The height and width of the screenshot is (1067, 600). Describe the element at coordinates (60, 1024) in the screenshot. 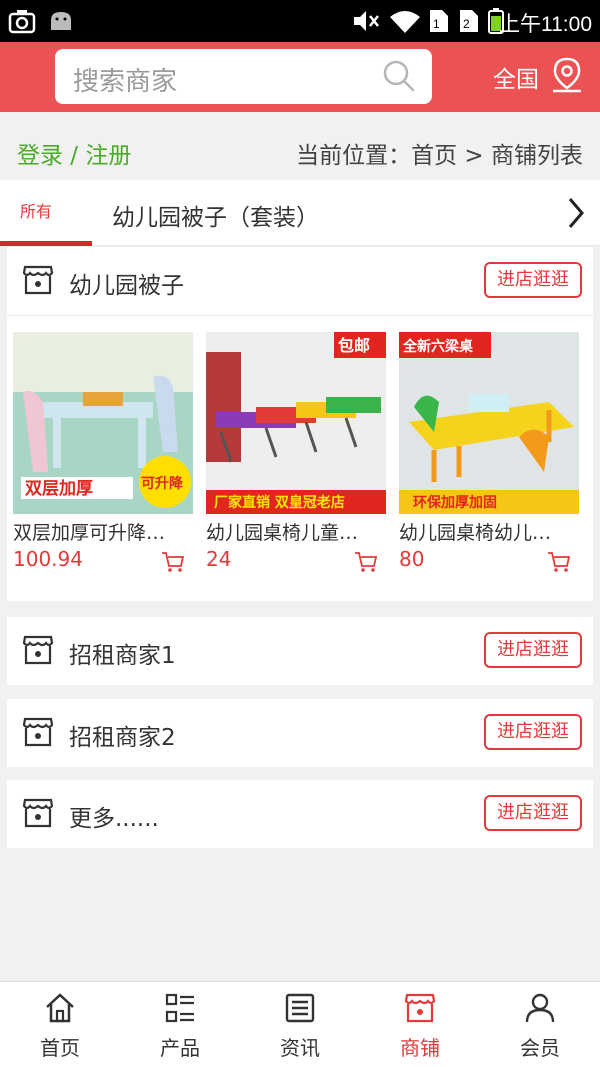

I see `nav-home: 首页` at that location.